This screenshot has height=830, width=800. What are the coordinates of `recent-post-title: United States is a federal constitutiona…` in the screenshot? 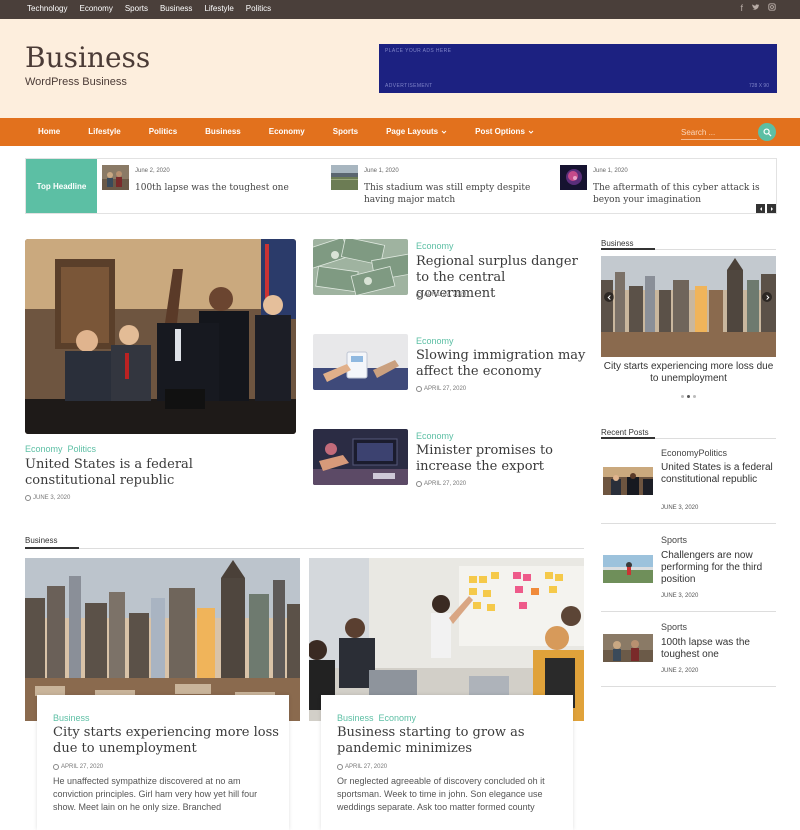 It's located at (720, 474).